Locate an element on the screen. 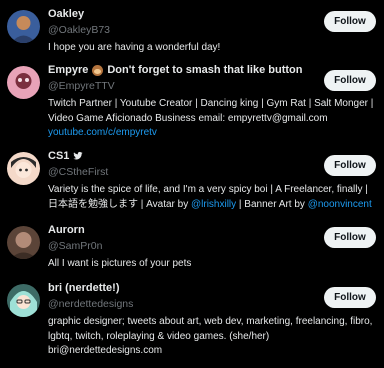  user-name: Aurorn is located at coordinates (66, 230).